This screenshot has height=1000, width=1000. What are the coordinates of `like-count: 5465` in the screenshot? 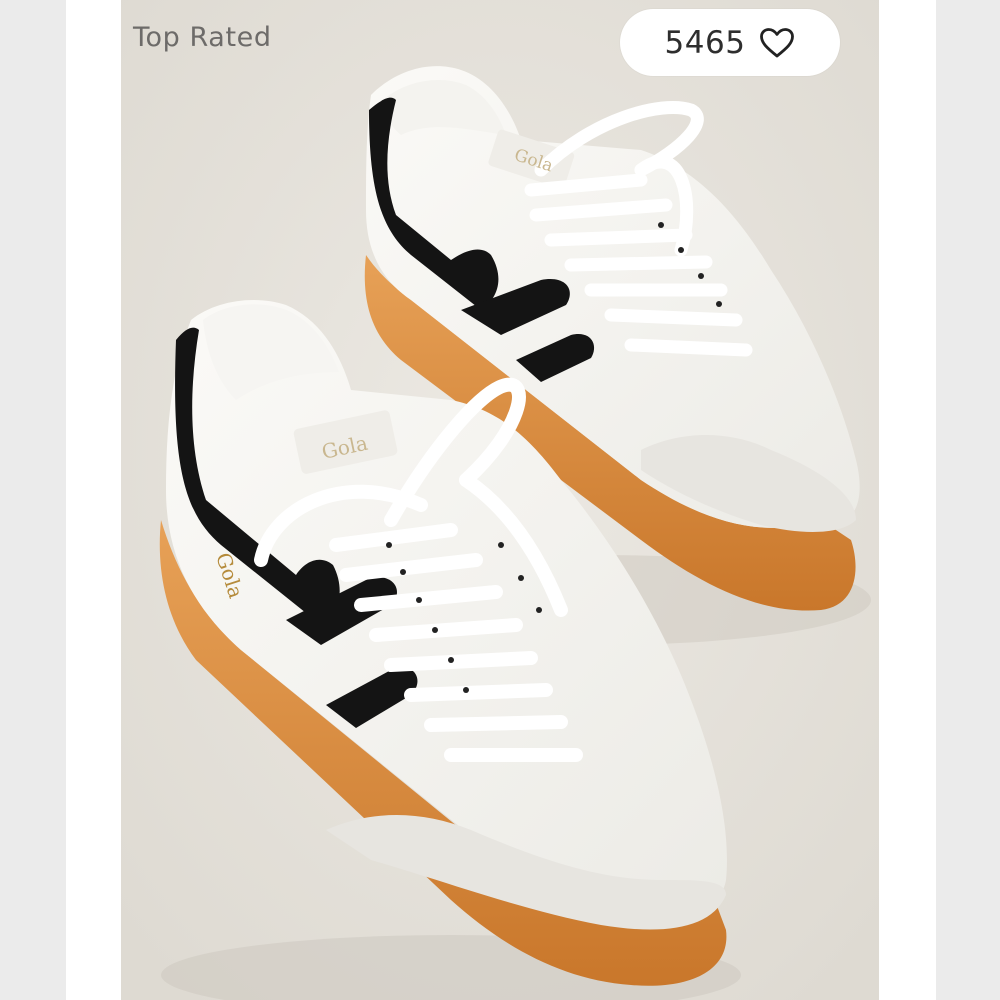 It's located at (705, 42).